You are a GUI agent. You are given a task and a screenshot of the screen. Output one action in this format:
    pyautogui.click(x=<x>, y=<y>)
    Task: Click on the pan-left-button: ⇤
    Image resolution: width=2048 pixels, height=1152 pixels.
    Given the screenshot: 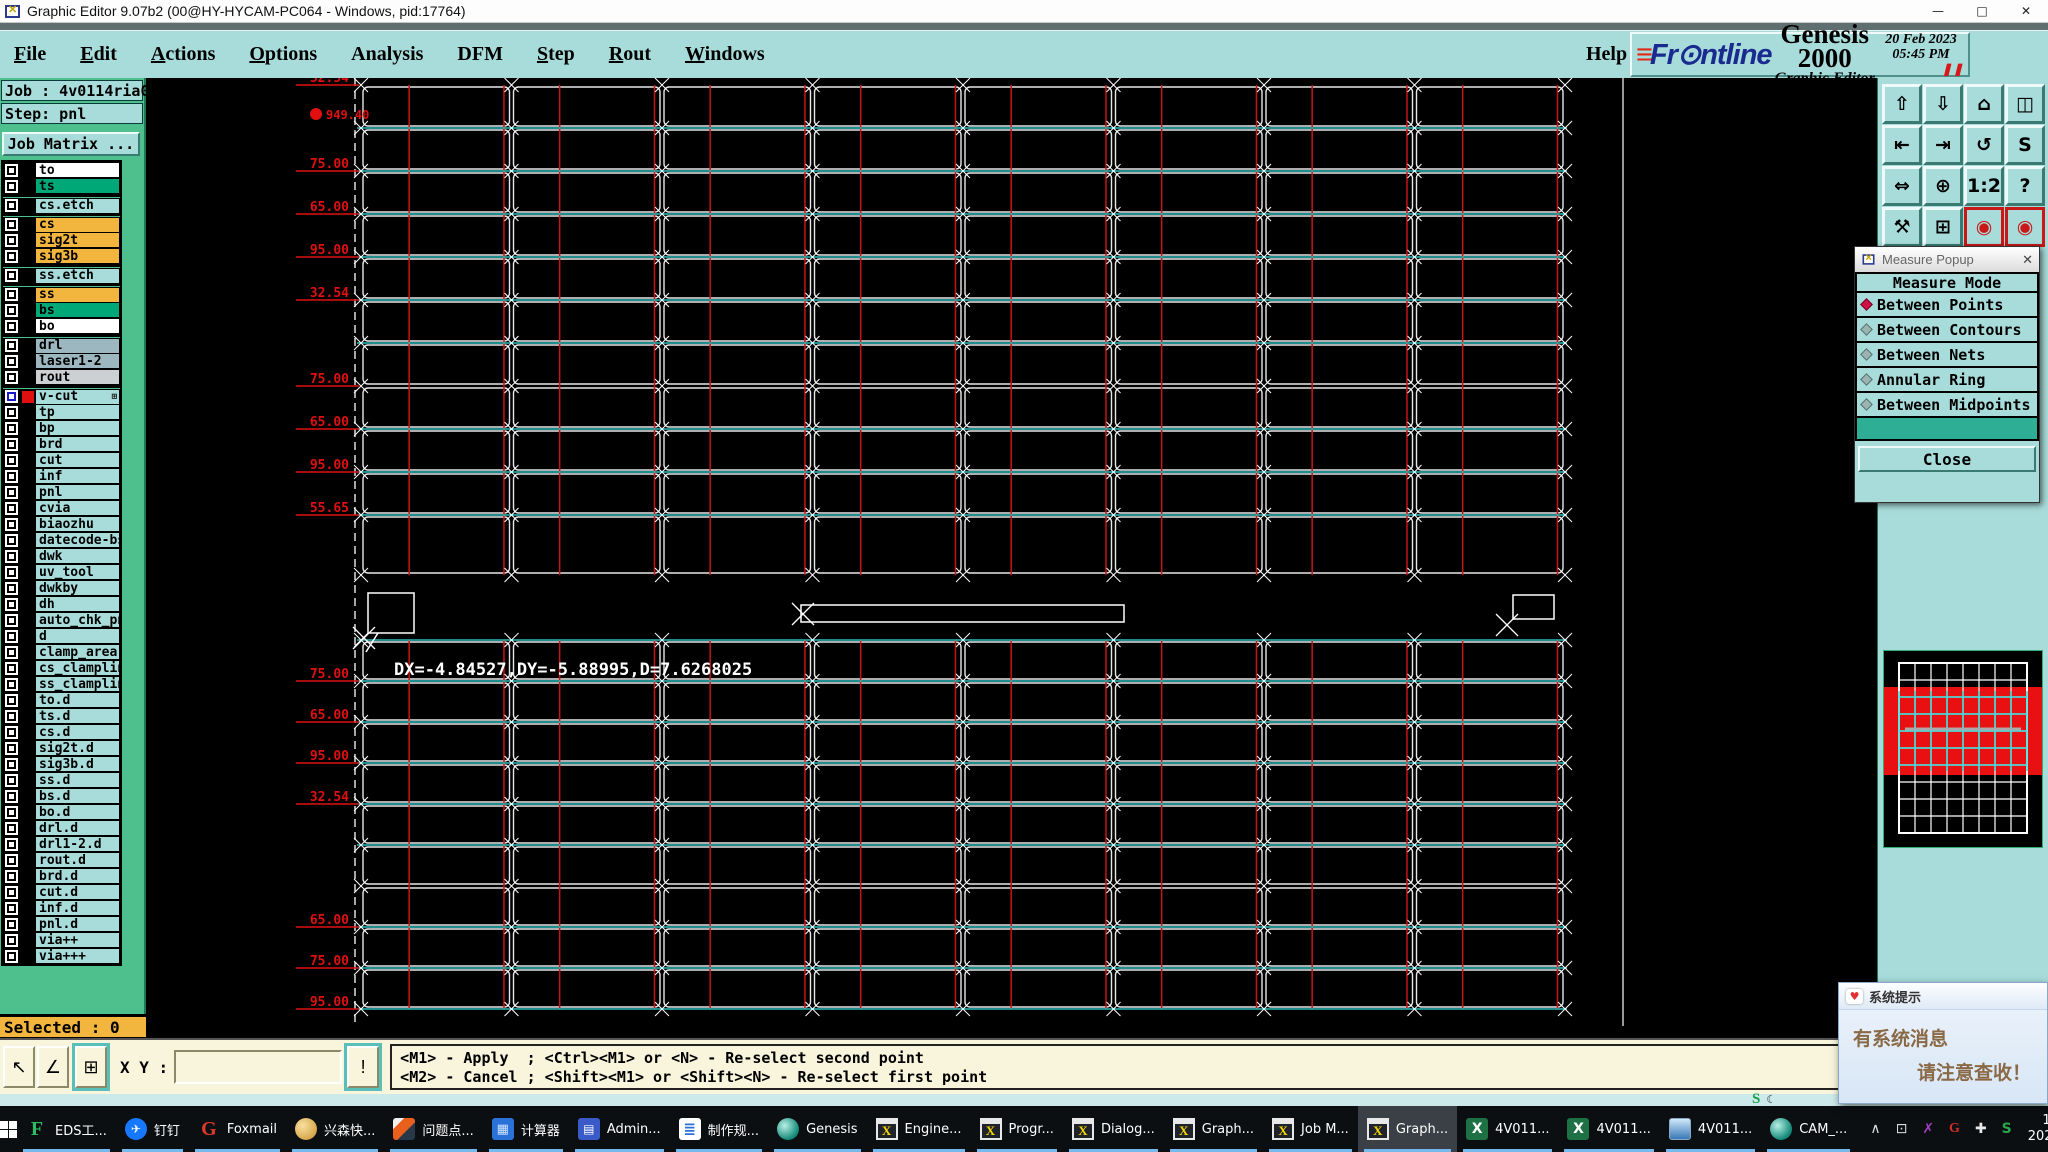 What is the action you would take?
    pyautogui.click(x=1902, y=145)
    